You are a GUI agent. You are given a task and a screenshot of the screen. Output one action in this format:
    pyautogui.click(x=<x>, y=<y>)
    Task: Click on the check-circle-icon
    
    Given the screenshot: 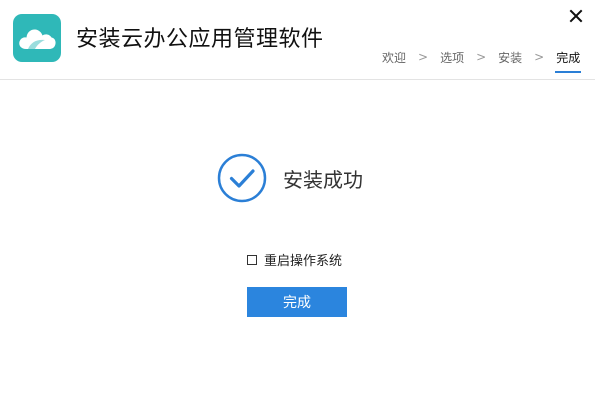 What is the action you would take?
    pyautogui.click(x=242, y=178)
    